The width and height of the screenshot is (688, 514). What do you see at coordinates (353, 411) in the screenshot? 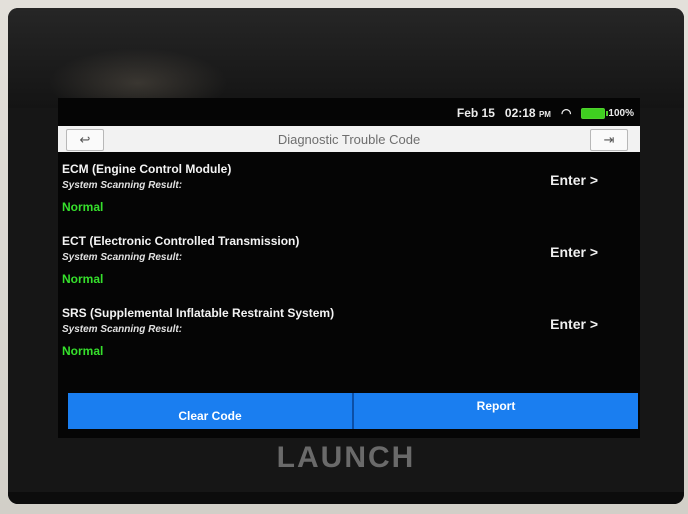
I see `action-bar: Clear Code Report` at bounding box center [353, 411].